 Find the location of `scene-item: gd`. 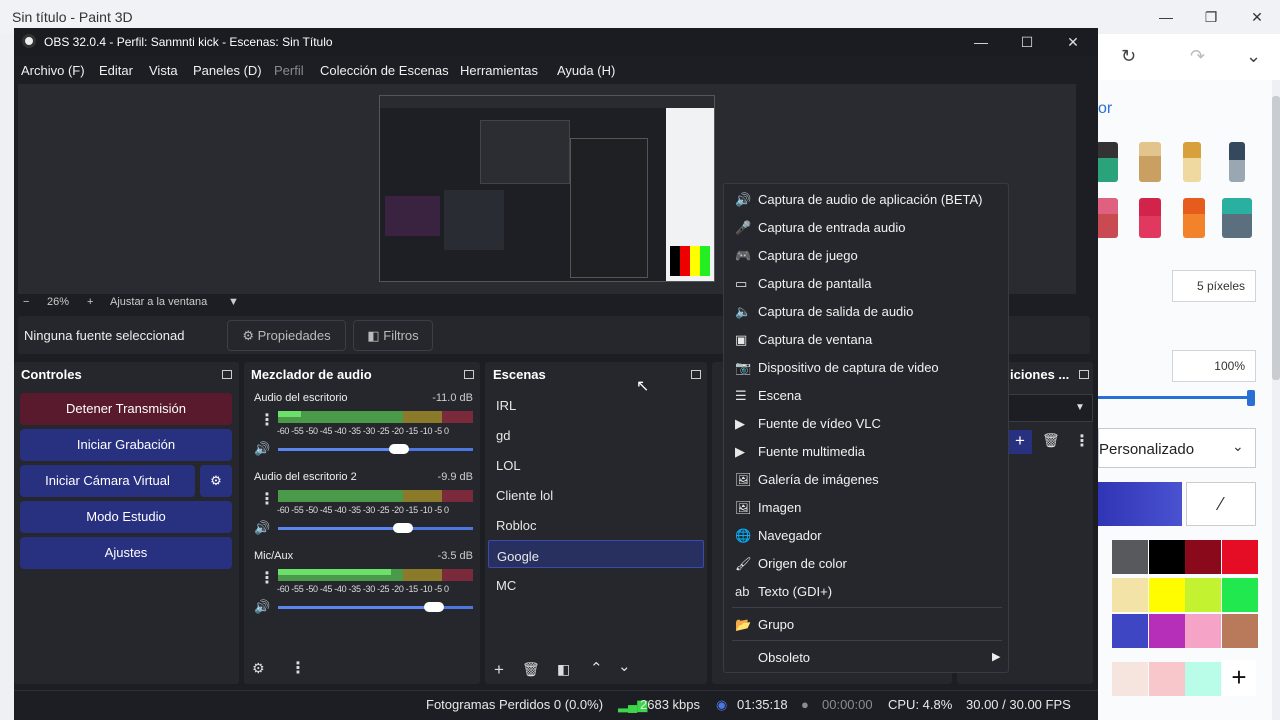

scene-item: gd is located at coordinates (596, 434).